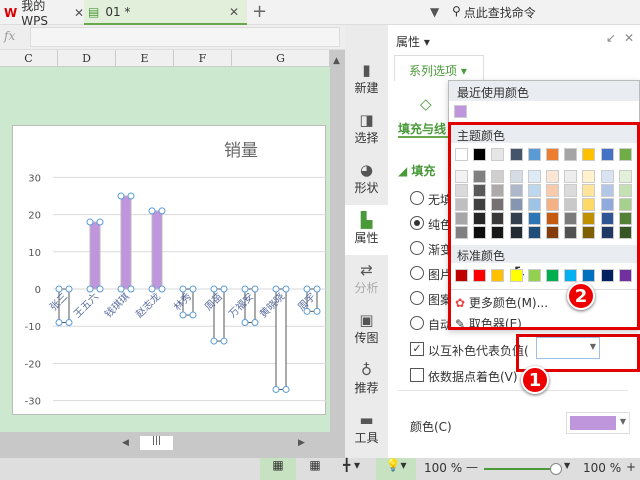 Image resolution: width=640 pixels, height=480 pixels. I want to click on reading-mode-icon: 💡▾, so click(396, 469).